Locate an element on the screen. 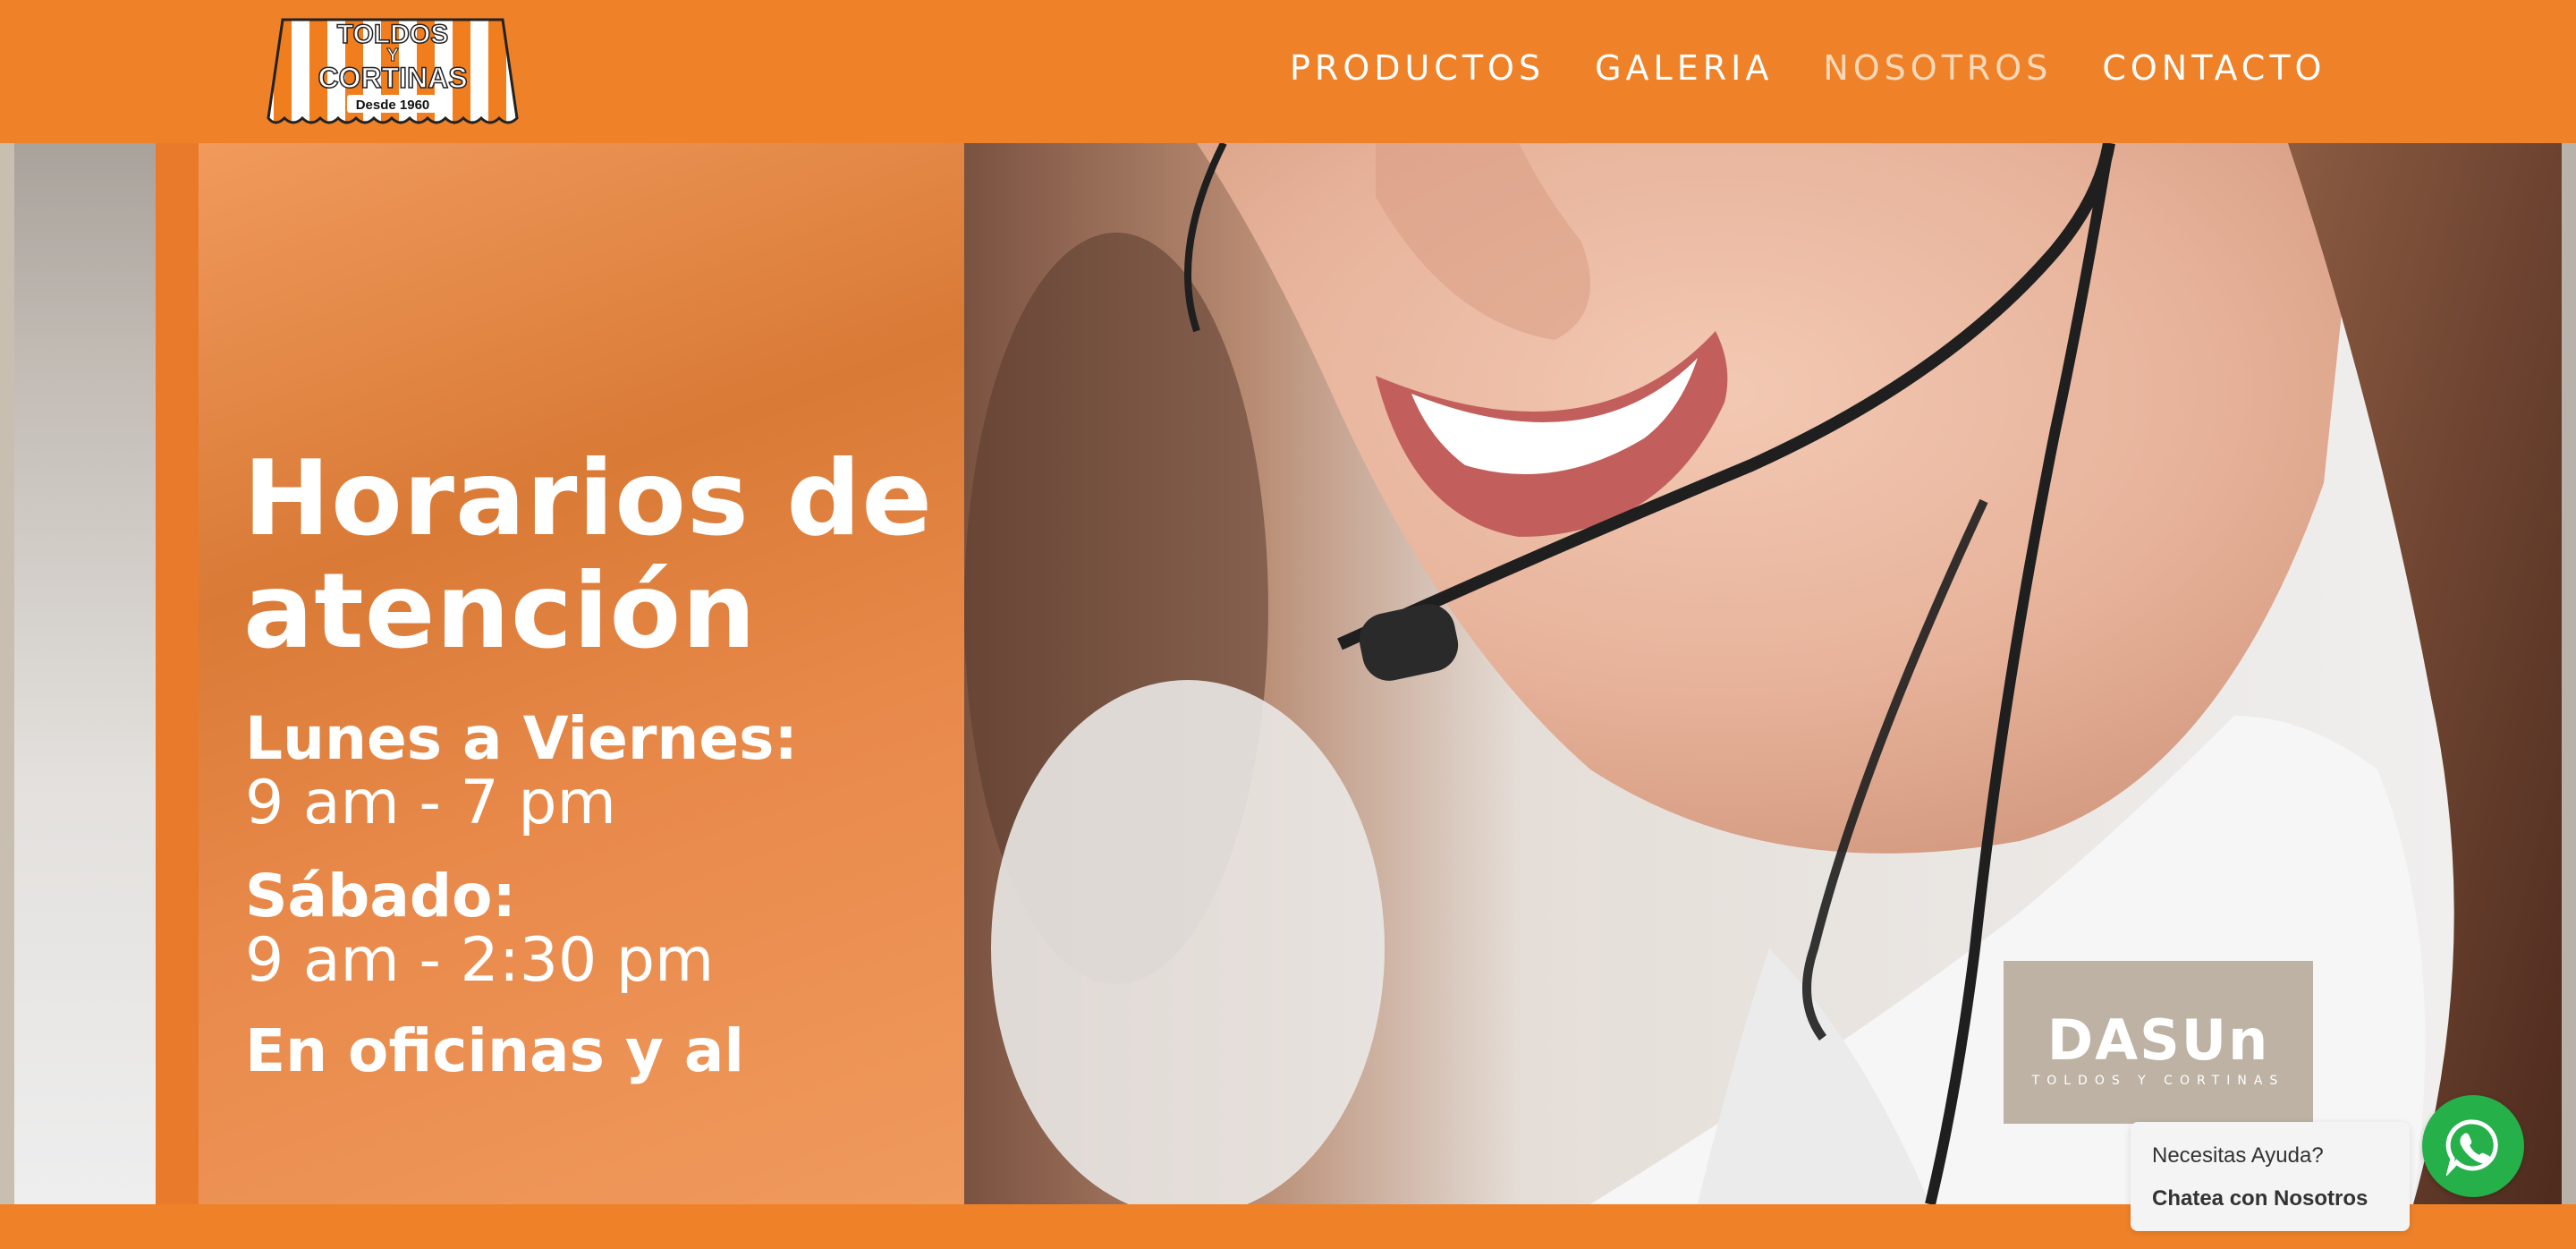  whatsapp-button is located at coordinates (2473, 1146).